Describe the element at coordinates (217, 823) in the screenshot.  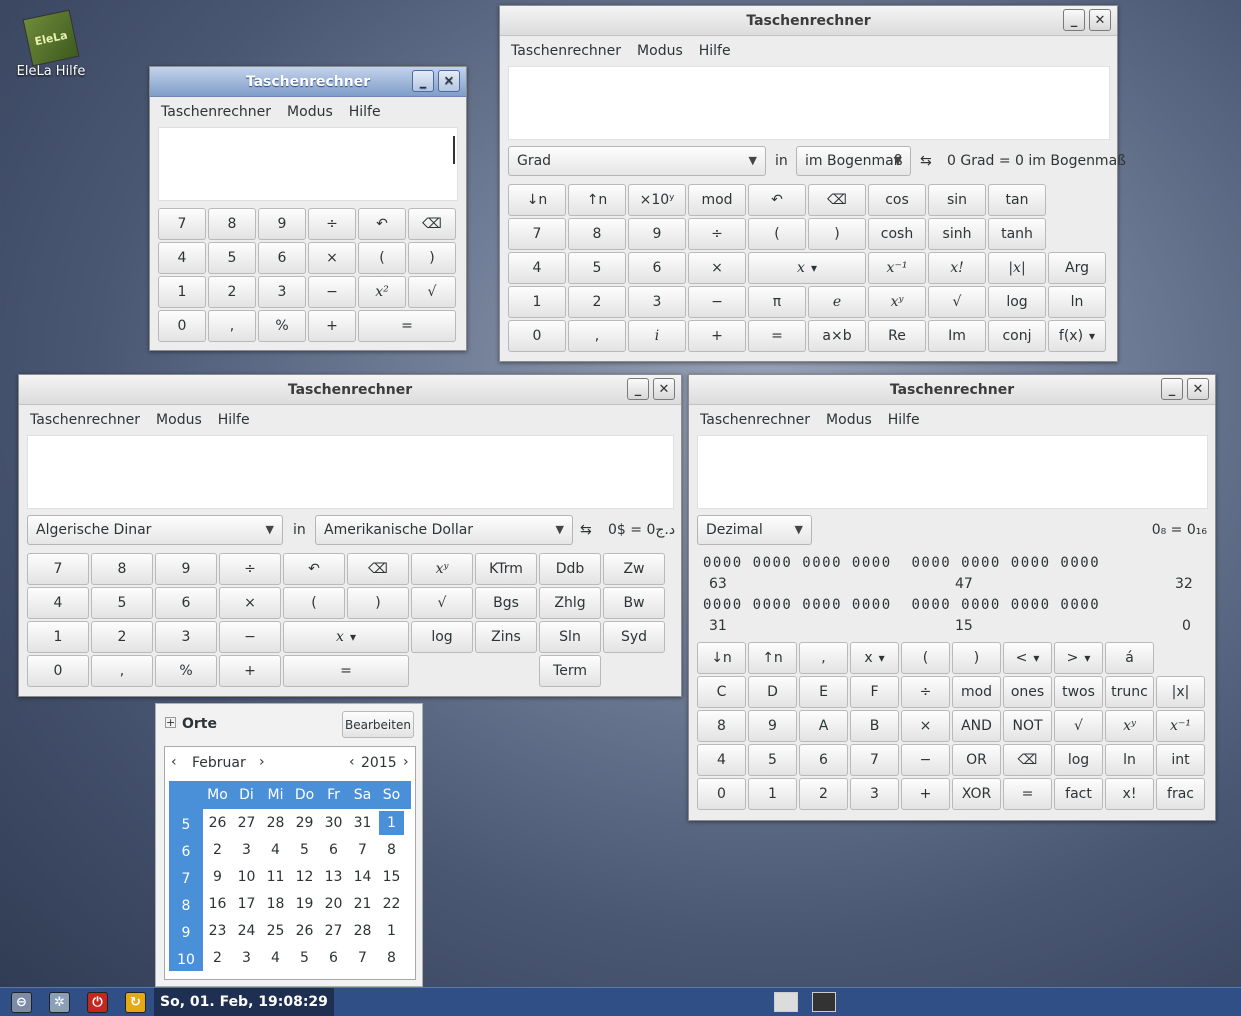
I see `calendar-day: 26` at that location.